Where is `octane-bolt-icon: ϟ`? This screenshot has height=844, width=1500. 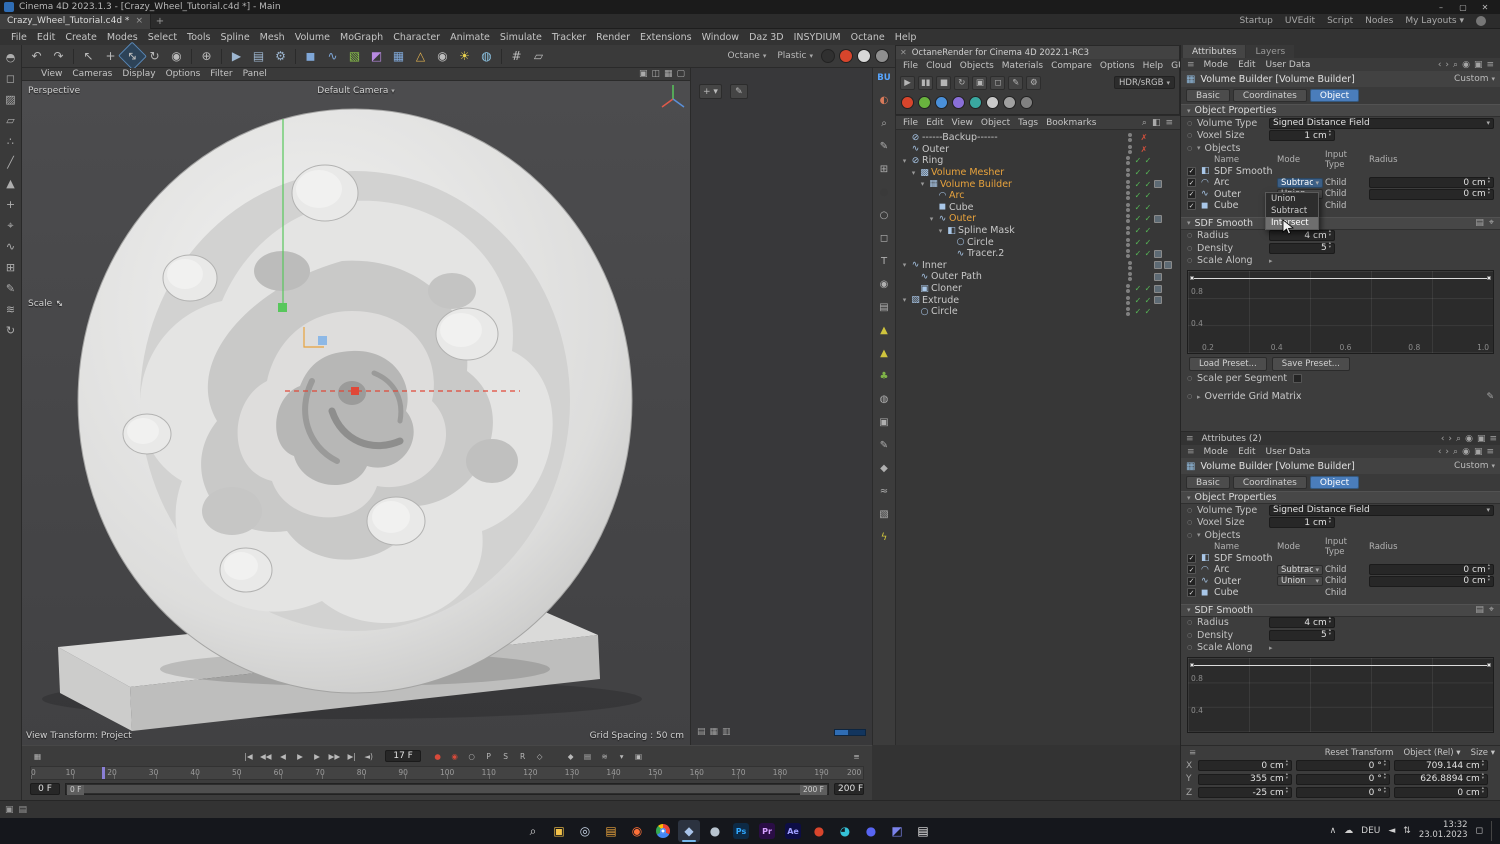 octane-bolt-icon: ϟ is located at coordinates (884, 538).